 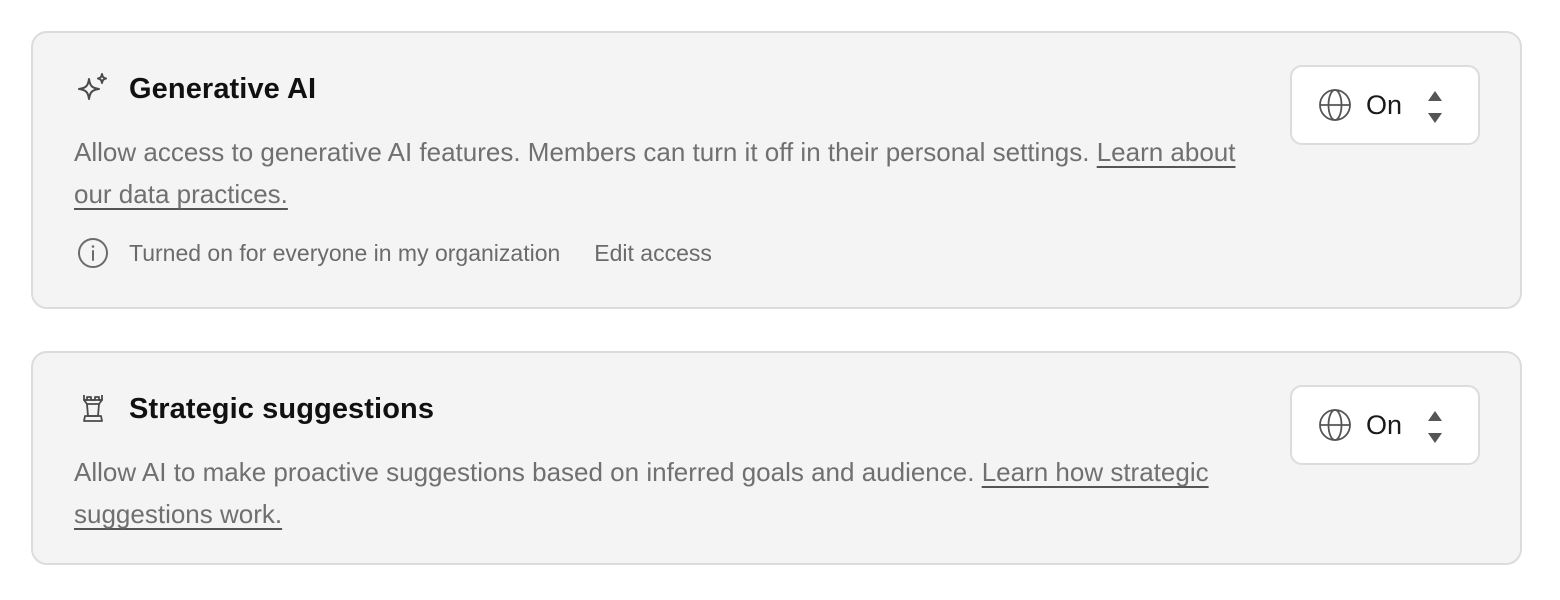 I want to click on info-icon, so click(x=93, y=253).